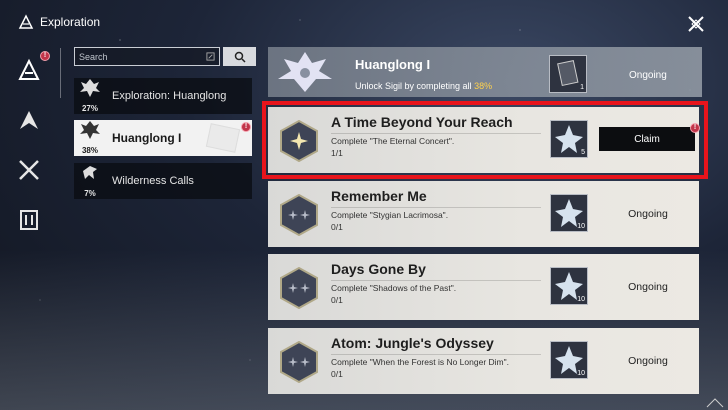 Image resolution: width=728 pixels, height=410 pixels. Describe the element at coordinates (393, 141) in the screenshot. I see `quest-description: Complete "The Eternal Concert".` at that location.